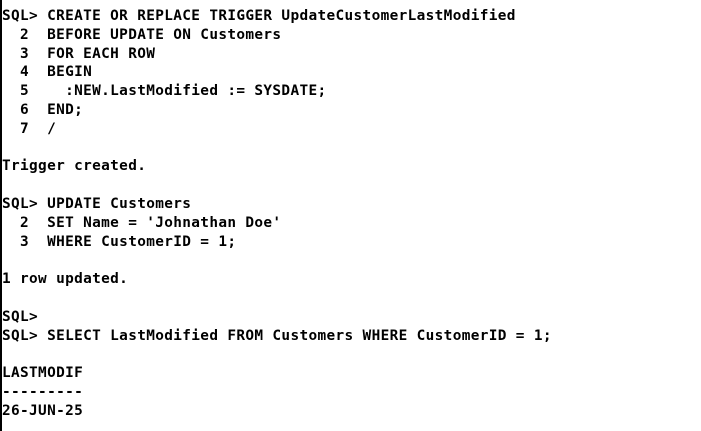  What do you see at coordinates (164, 91) in the screenshot?
I see `console-line: 5 :NEW.LastModified := SYSDATE;` at bounding box center [164, 91].